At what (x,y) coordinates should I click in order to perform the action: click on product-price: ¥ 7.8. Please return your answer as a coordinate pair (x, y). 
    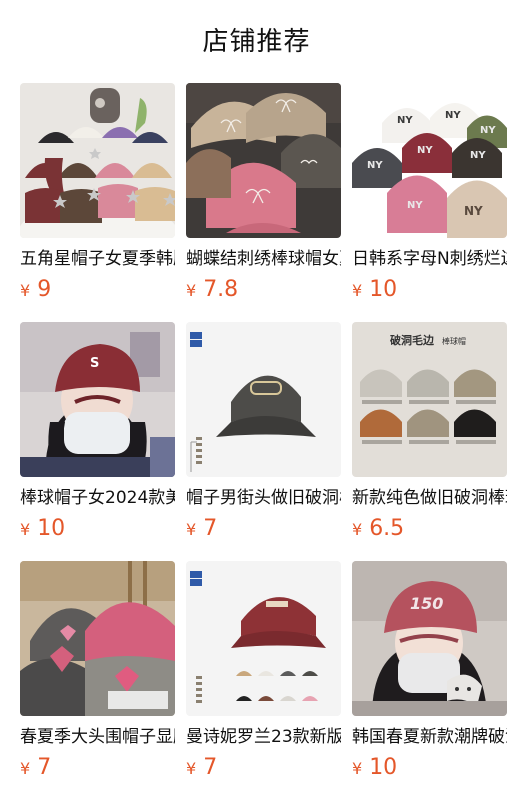
    Looking at the image, I should click on (263, 290).